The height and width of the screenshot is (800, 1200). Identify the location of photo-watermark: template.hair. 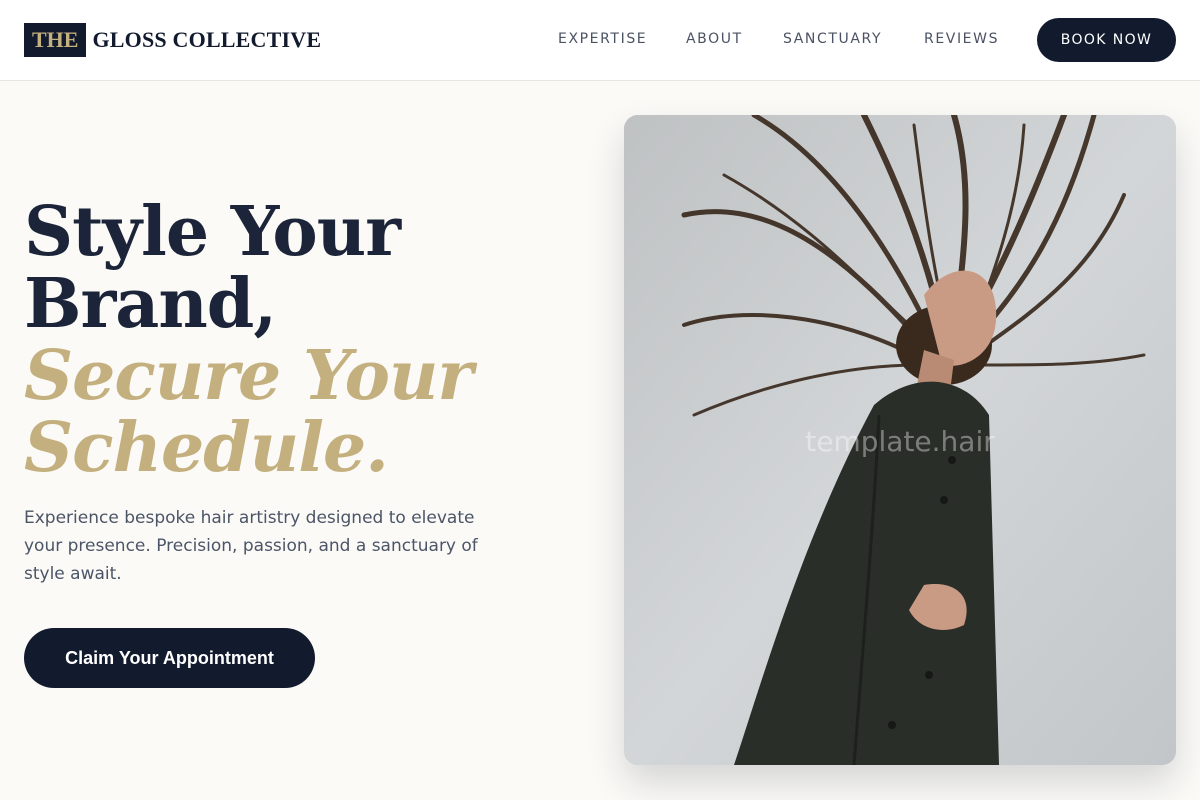
(900, 441).